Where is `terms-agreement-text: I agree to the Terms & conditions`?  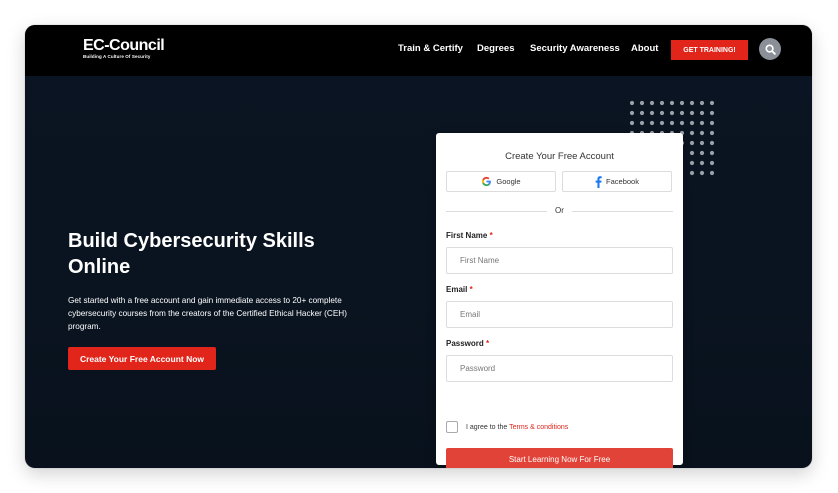
terms-agreement-text: I agree to the Terms & conditions is located at coordinates (517, 427).